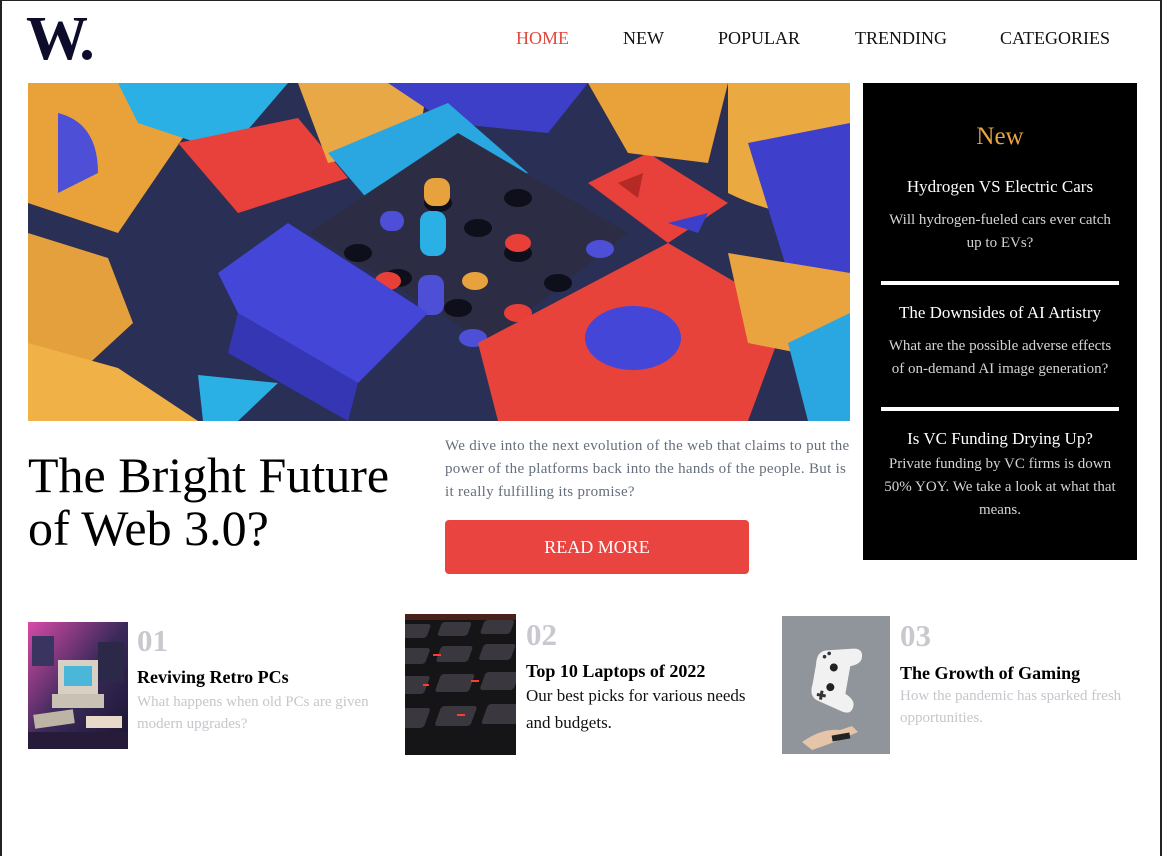  What do you see at coordinates (915, 635) in the screenshot?
I see `card-number: 03` at bounding box center [915, 635].